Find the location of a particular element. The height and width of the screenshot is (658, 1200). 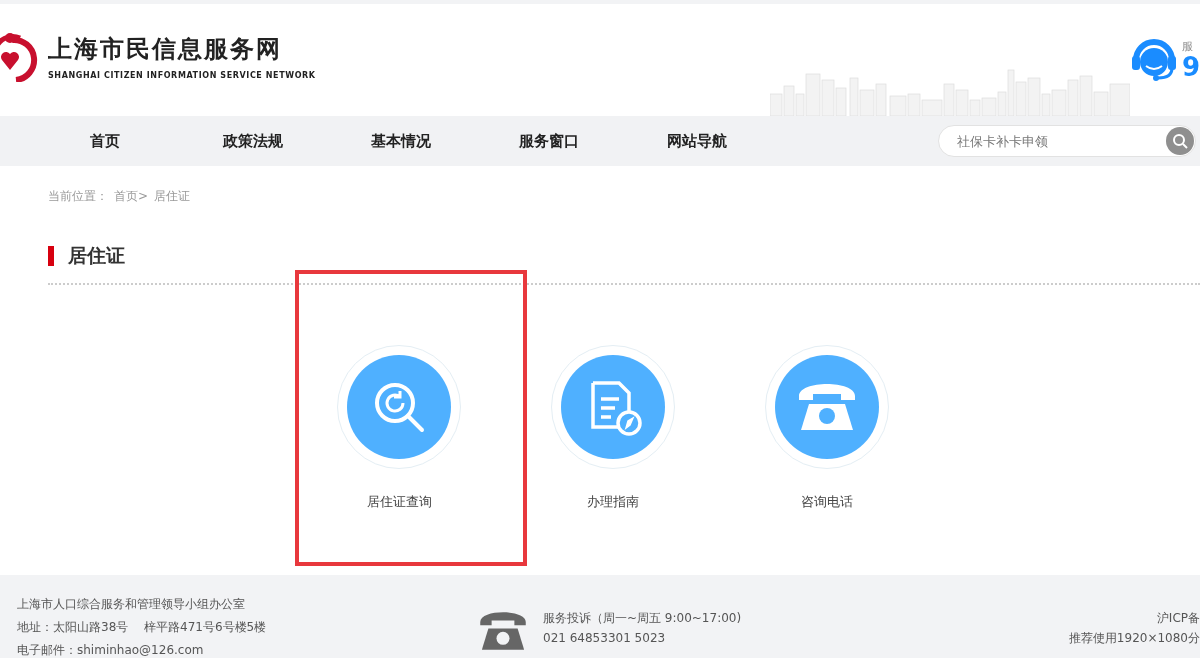

service-link: 咨询电话 is located at coordinates (827, 502).